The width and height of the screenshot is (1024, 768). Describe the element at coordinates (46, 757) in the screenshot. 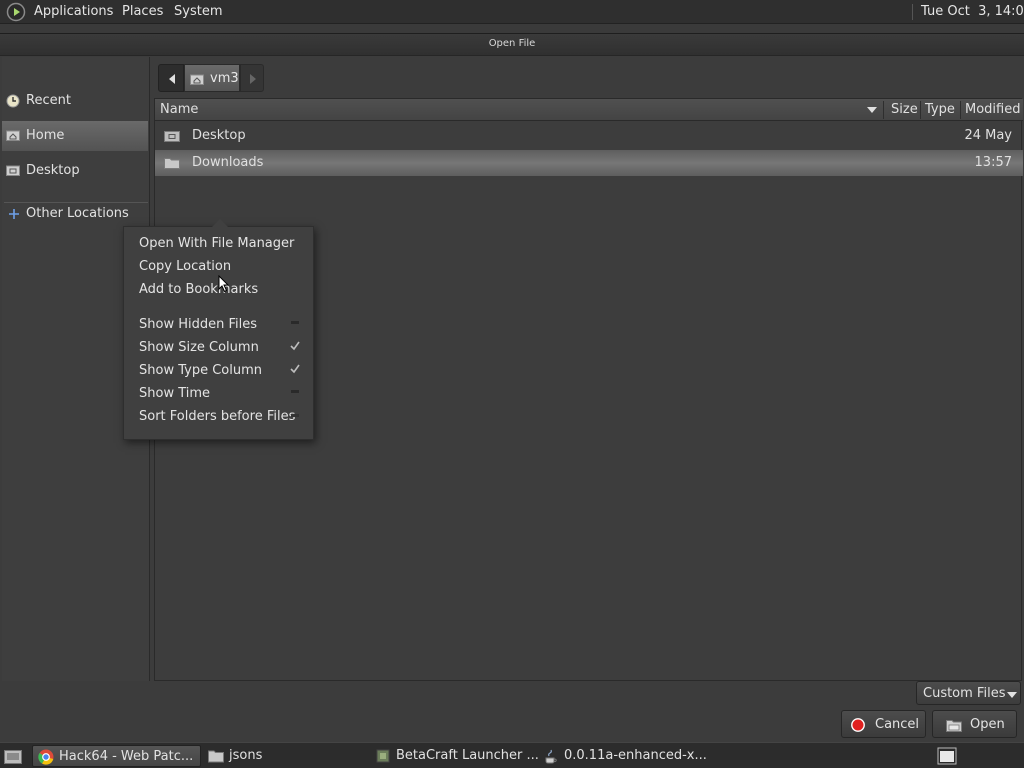

I see `chrome-icon` at that location.